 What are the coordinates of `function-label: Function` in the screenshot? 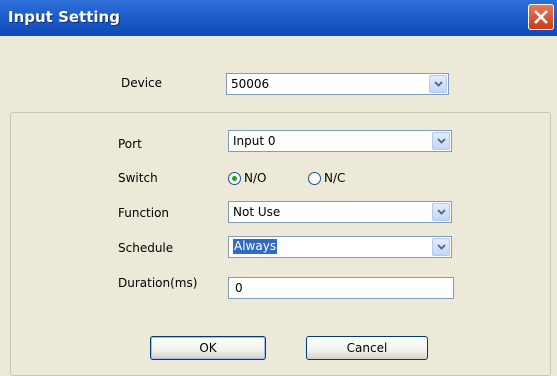 It's located at (144, 213).